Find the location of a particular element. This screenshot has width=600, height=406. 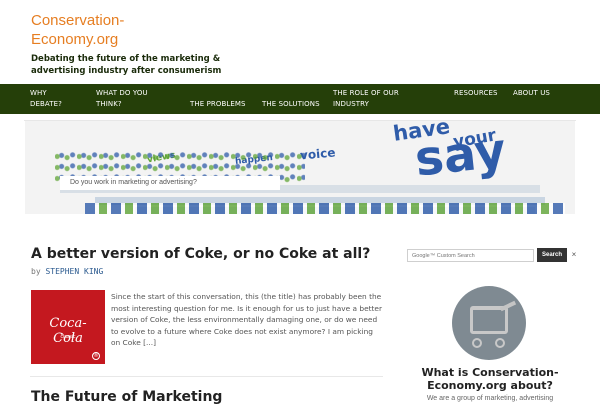

coca-cola-classic-text: classic is located at coordinates (68, 337).